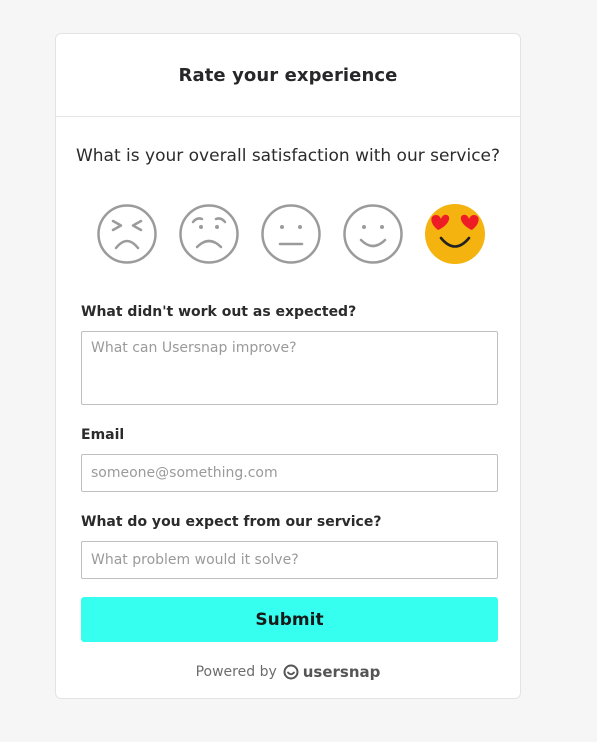 The width and height of the screenshot is (597, 742). I want to click on usersnap-brand-link: usersnap, so click(332, 672).